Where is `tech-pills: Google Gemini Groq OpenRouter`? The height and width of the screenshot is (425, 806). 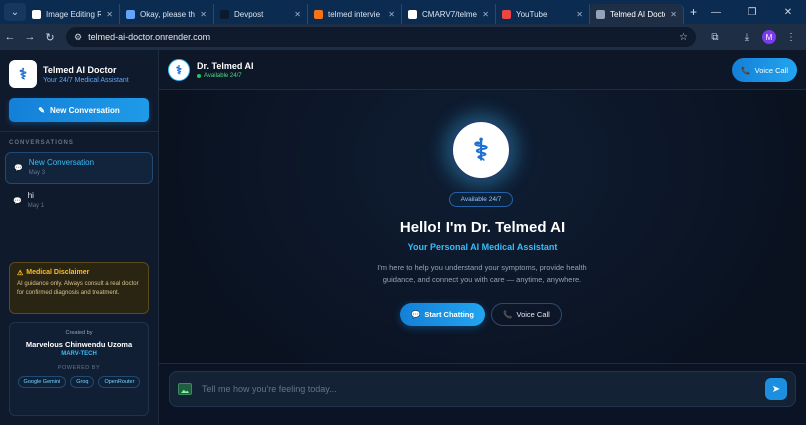
tech-pills: Google Gemini Groq OpenRouter is located at coordinates (79, 382).